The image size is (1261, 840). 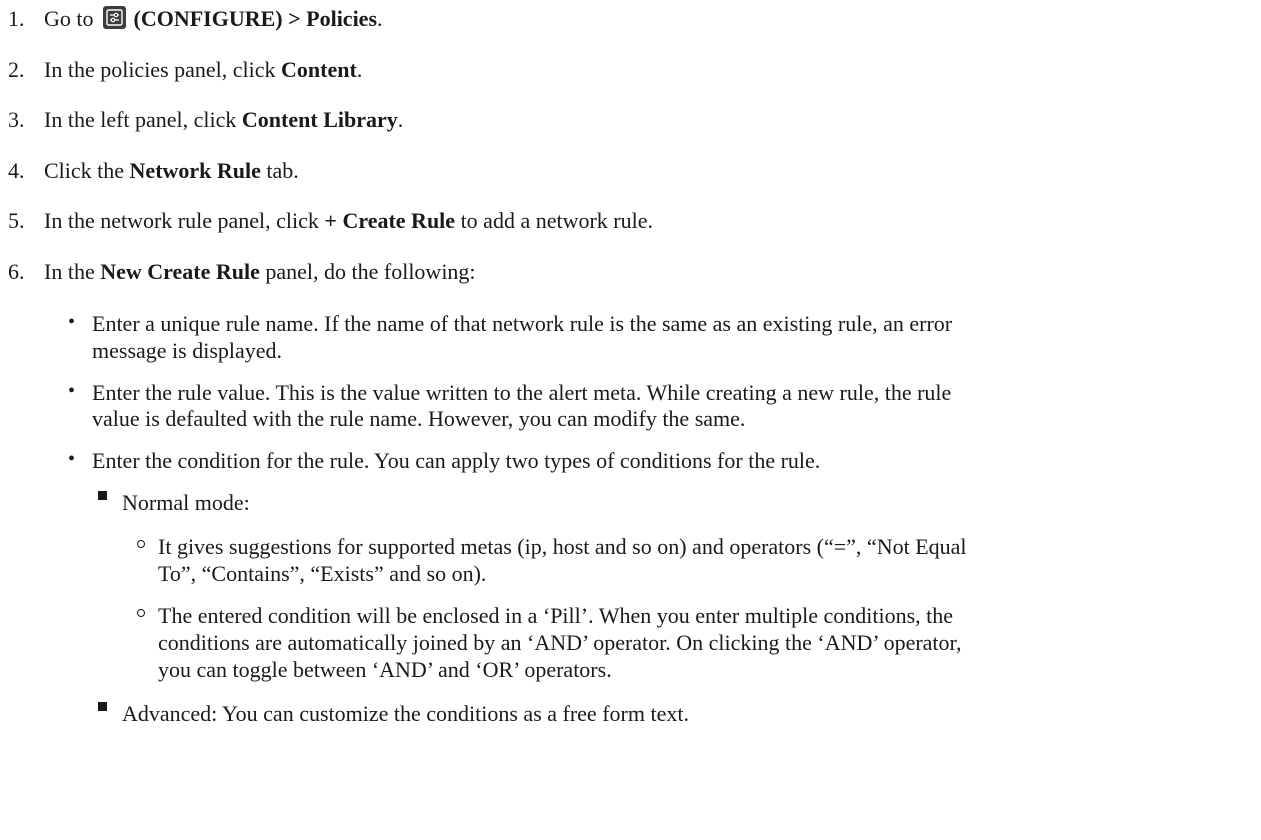 I want to click on step-text: In the, so click(x=69, y=271).